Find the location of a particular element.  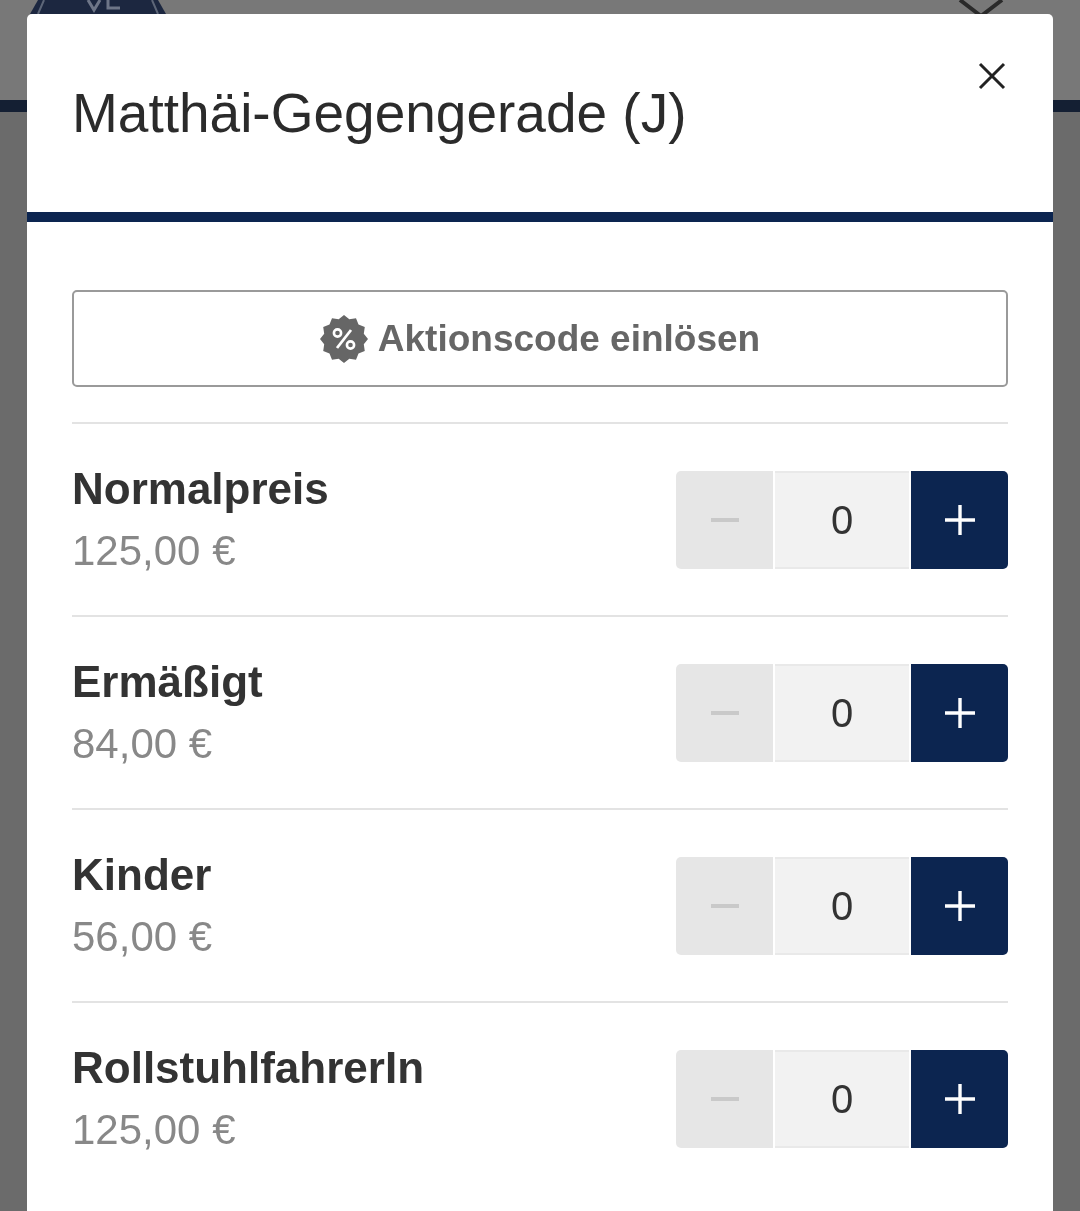

percent-badge-icon is located at coordinates (343, 338).